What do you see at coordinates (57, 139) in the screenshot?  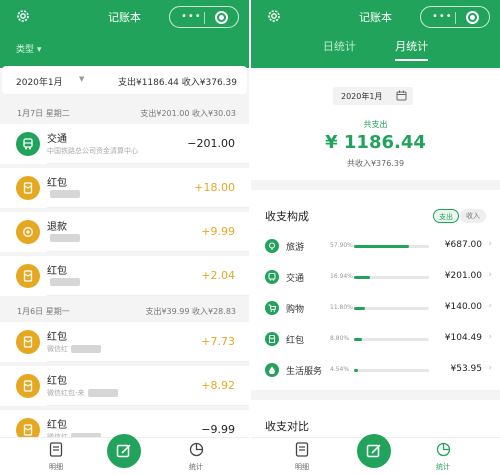 I see `record-category: 交通` at bounding box center [57, 139].